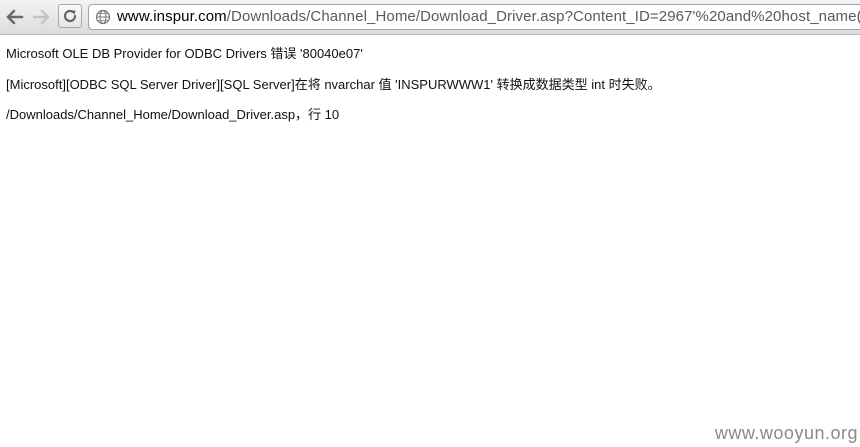 This screenshot has height=447, width=860. Describe the element at coordinates (103, 17) in the screenshot. I see `globe-icon` at that location.